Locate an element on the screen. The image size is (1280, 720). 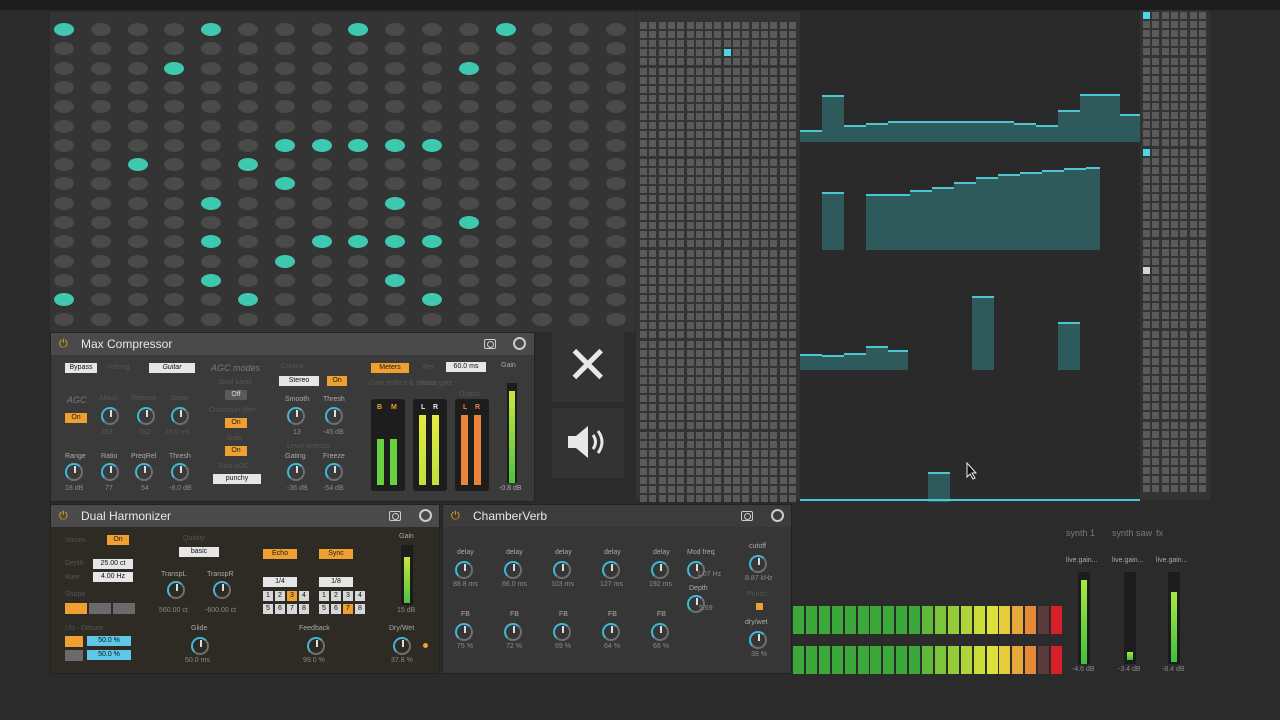
agc-on-button: On is located at coordinates (76, 418).